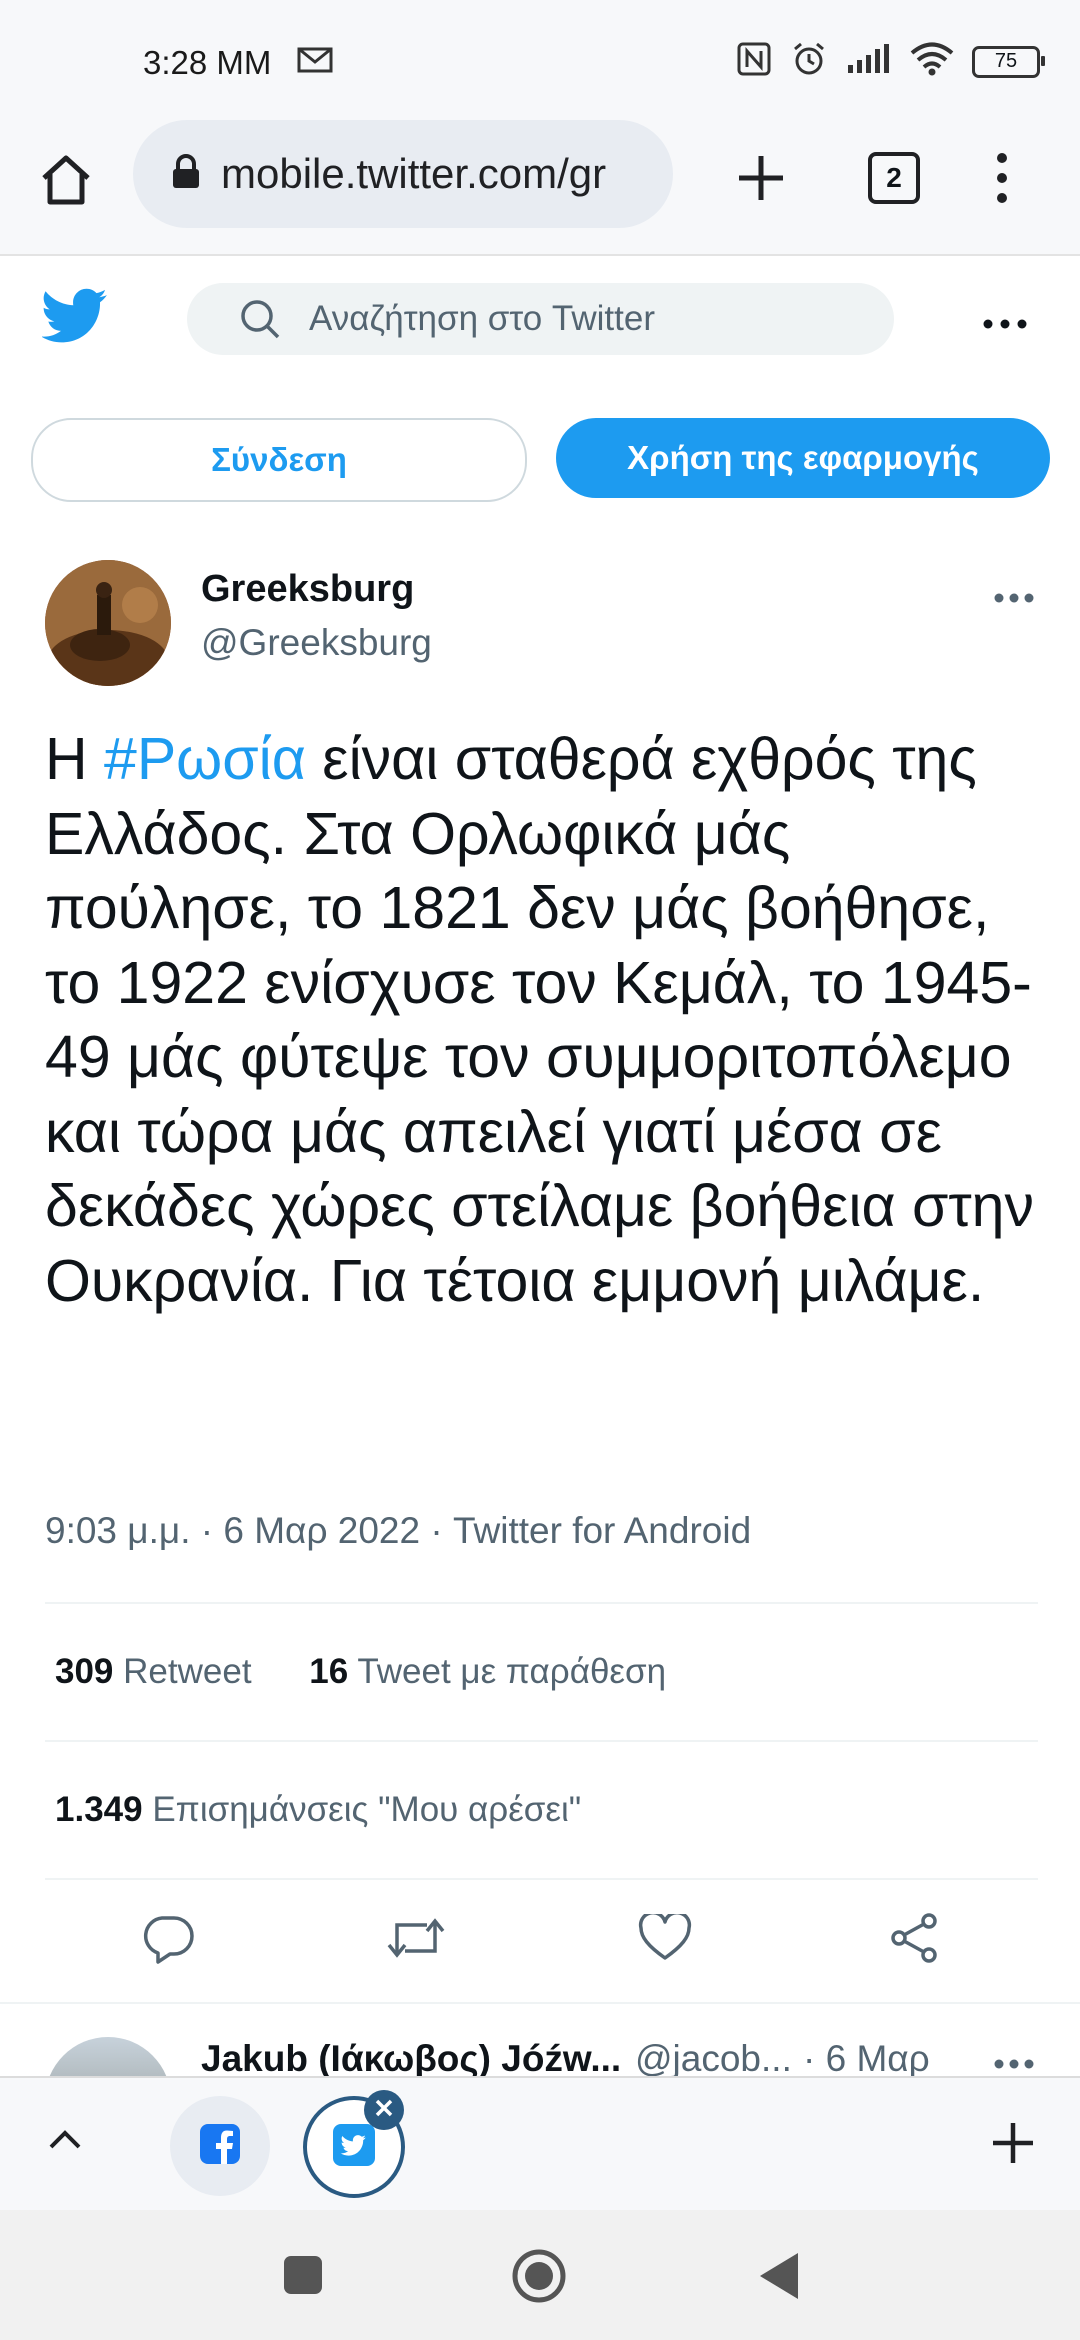  I want to click on retweets-label: Retweet, so click(187, 1671).